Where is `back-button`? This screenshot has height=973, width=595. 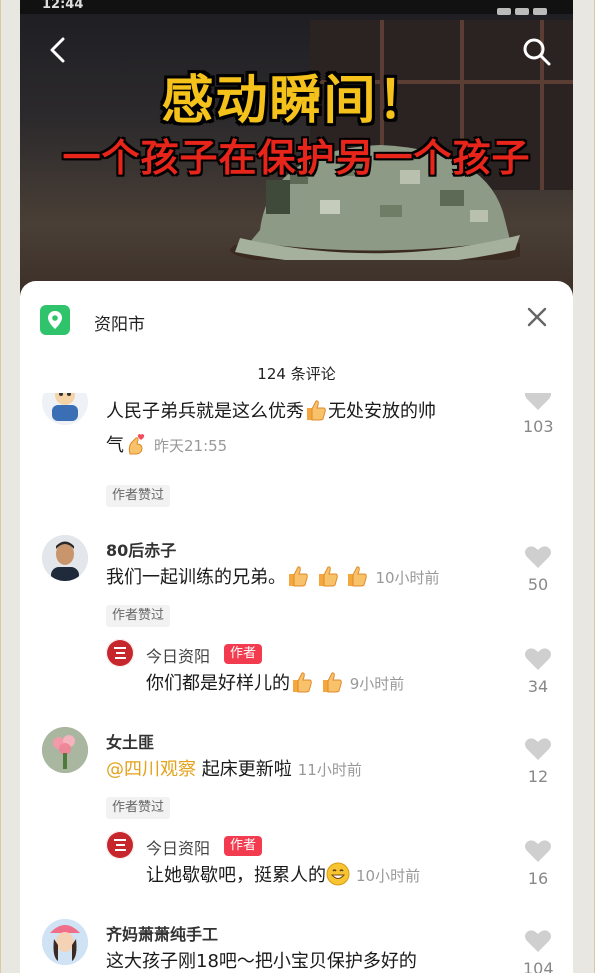
back-button is located at coordinates (58, 50).